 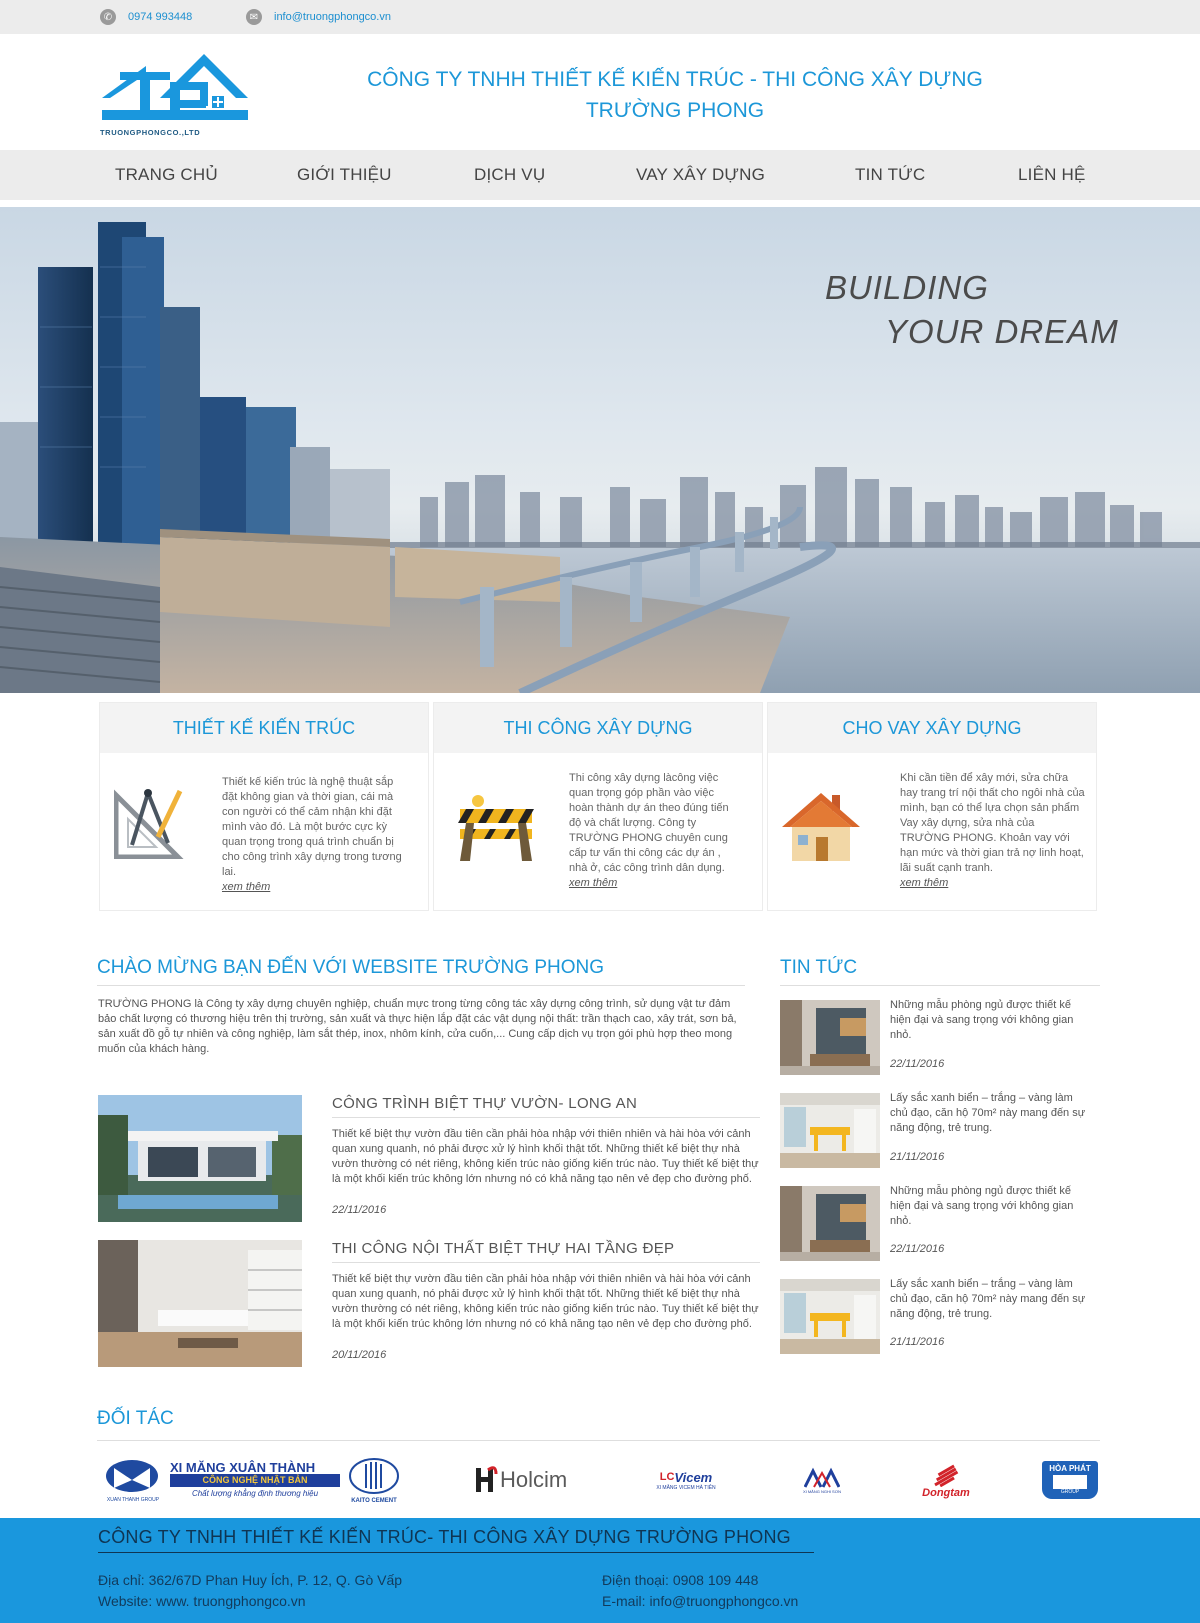 I want to click on xuan-thanh-name: XI MĂNG XUÂN THÀNH, so click(x=243, y=1467).